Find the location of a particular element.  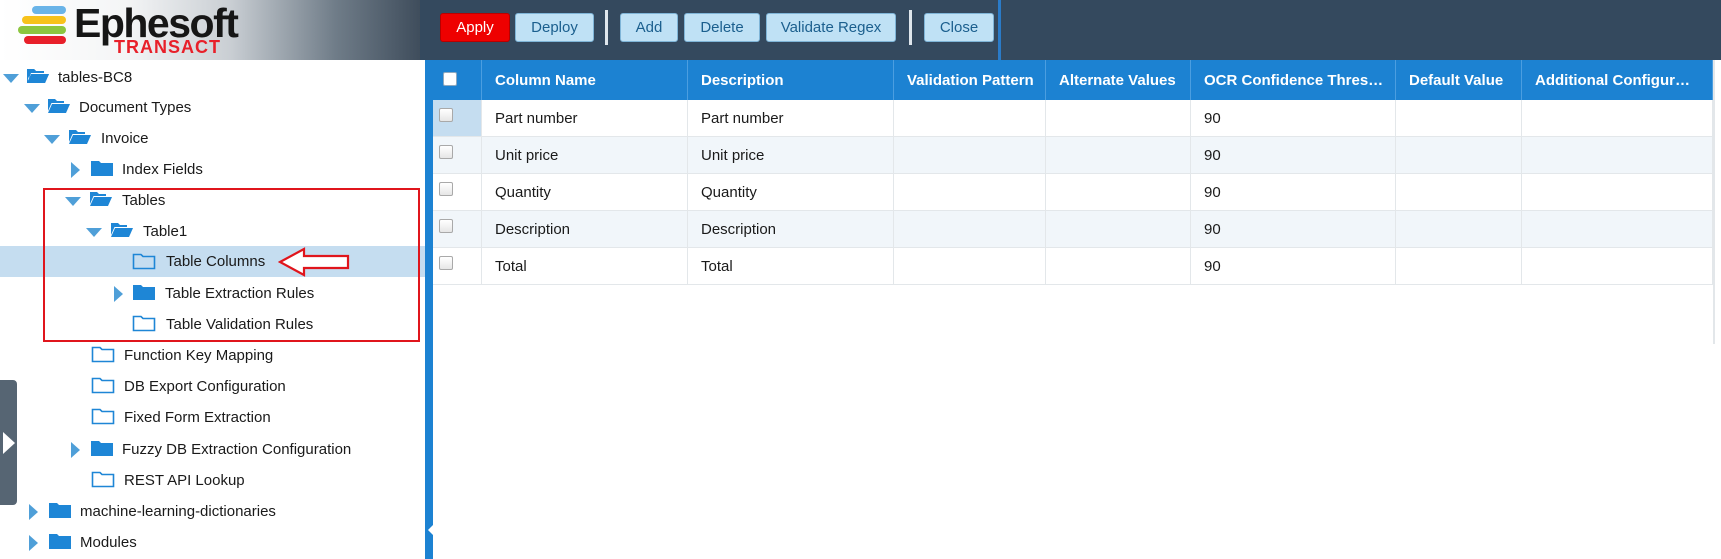

tree-node-rest-api-lookup: REST API Lookup is located at coordinates (212, 481).